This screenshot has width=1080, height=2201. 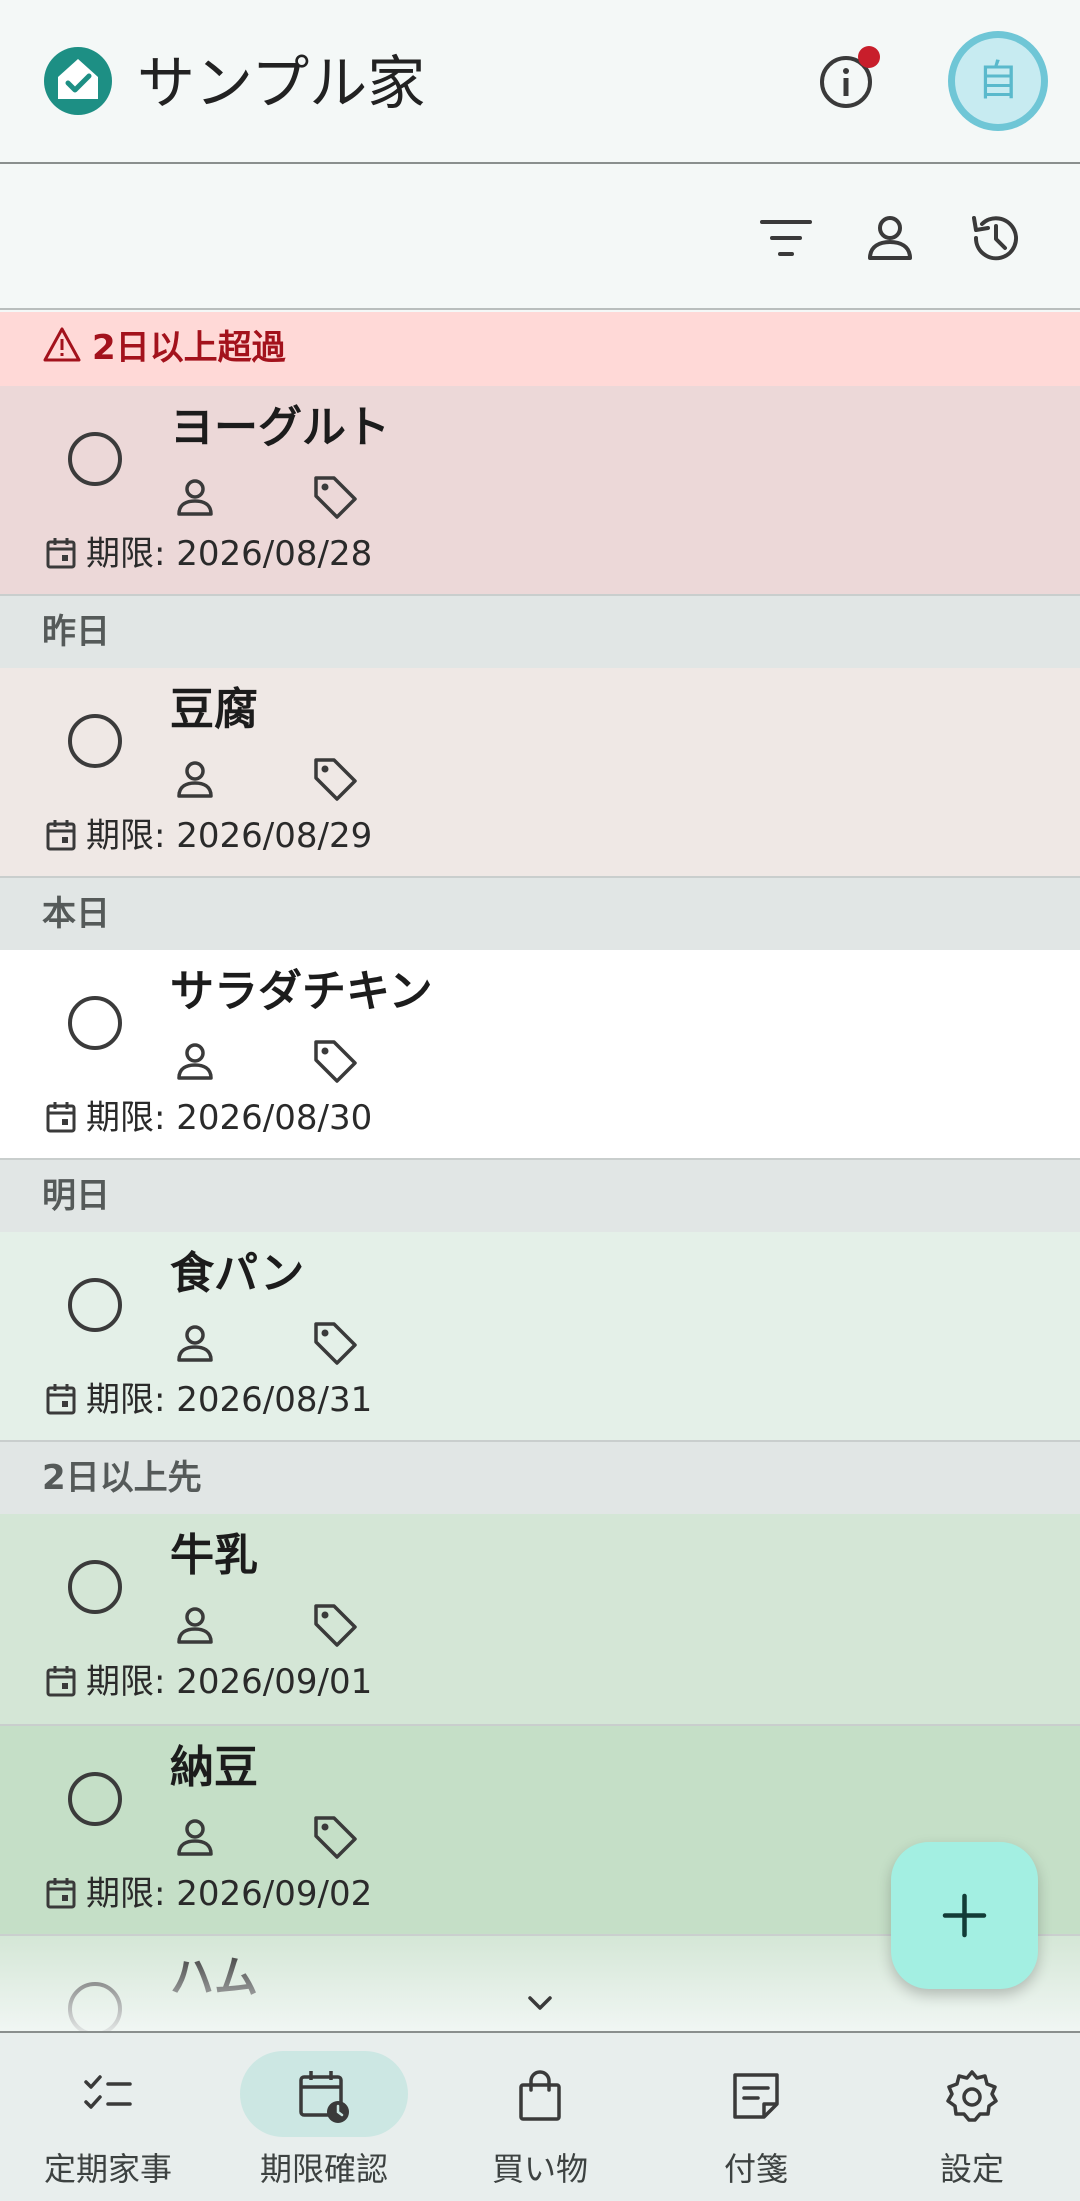 What do you see at coordinates (540, 1055) in the screenshot?
I see `list-item: サラダチキン 期限: 2026/08/30` at bounding box center [540, 1055].